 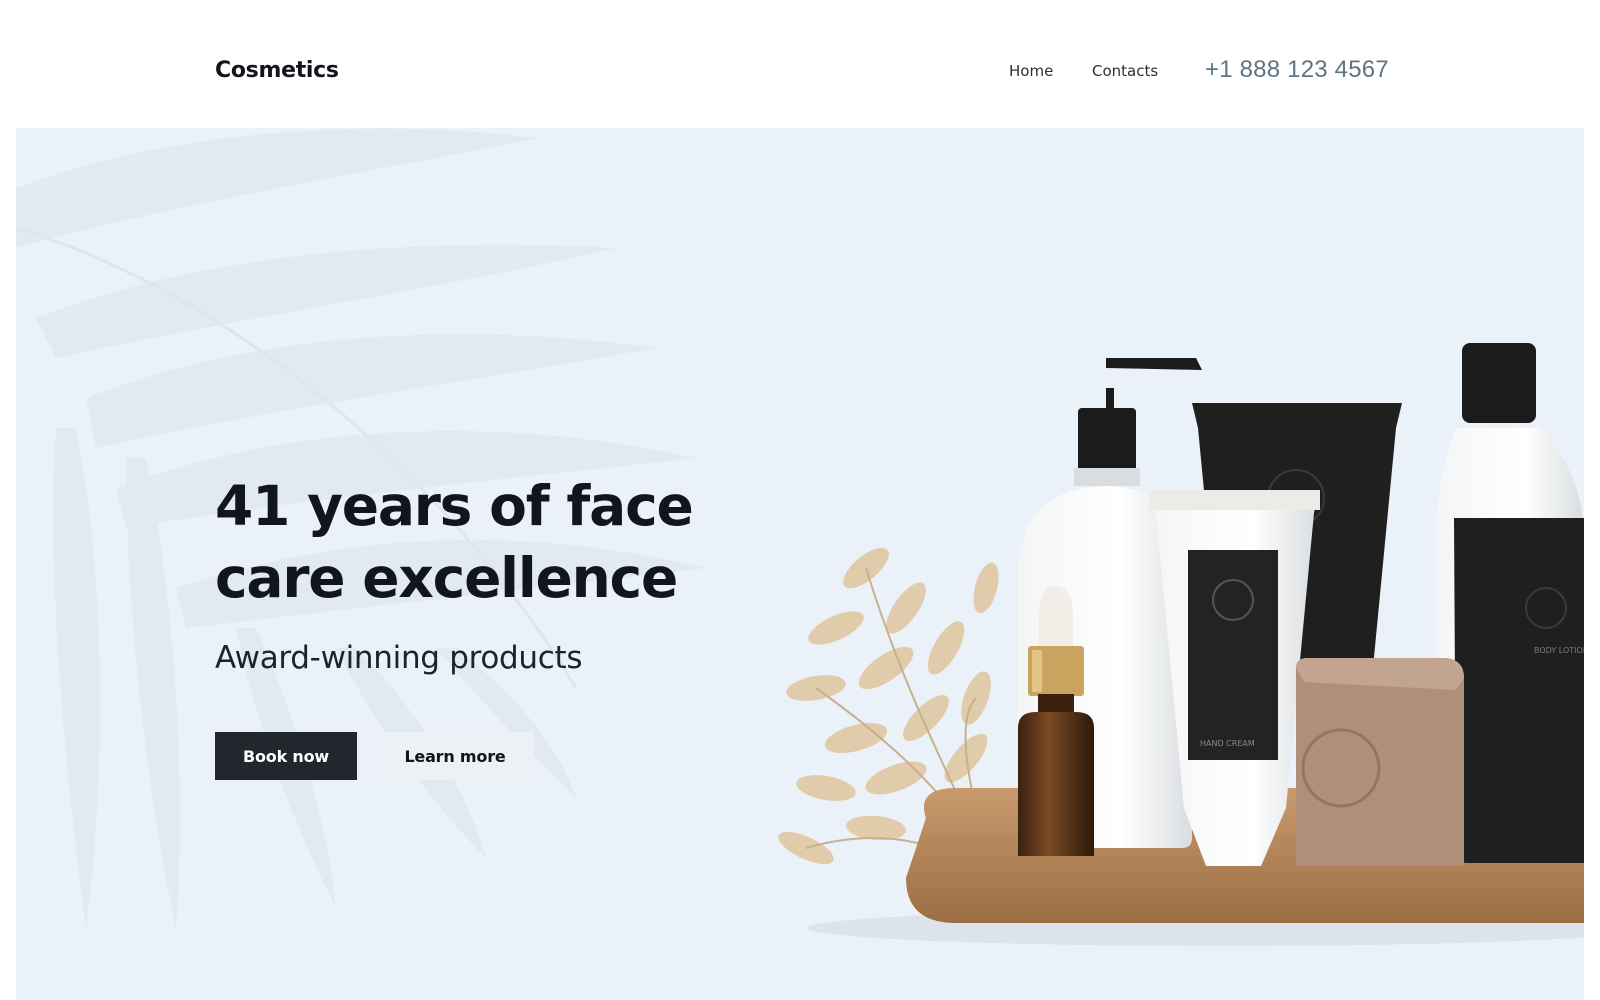 What do you see at coordinates (454, 506) in the screenshot?
I see `hero-title-line-1: 41 years of face` at bounding box center [454, 506].